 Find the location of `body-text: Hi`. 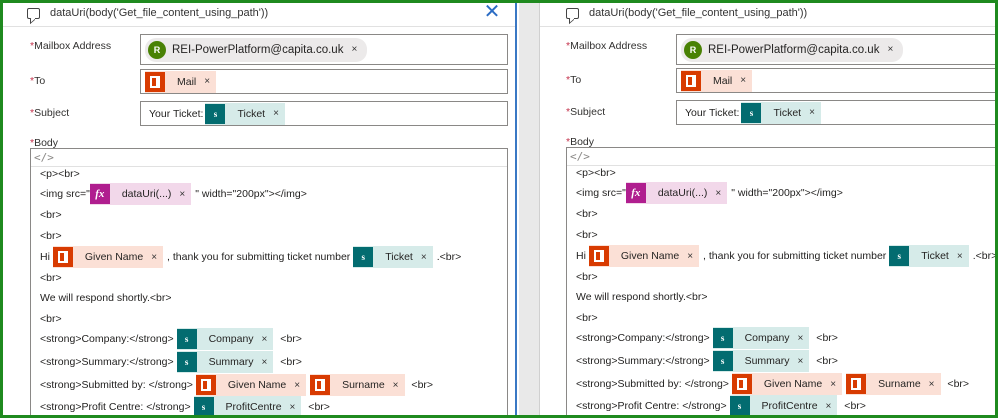

body-text: Hi is located at coordinates (582, 256).